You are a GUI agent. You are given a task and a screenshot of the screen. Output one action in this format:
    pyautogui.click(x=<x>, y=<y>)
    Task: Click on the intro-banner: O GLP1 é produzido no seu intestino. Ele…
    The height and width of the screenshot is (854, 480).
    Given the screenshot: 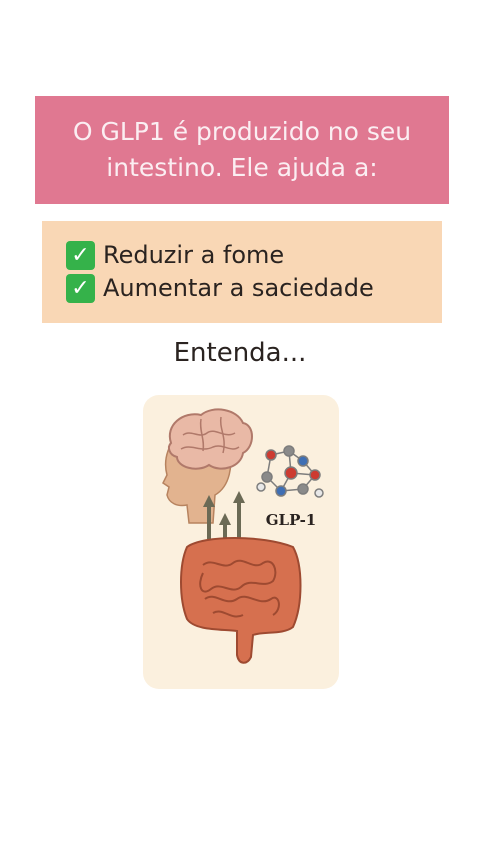 What is the action you would take?
    pyautogui.click(x=242, y=150)
    